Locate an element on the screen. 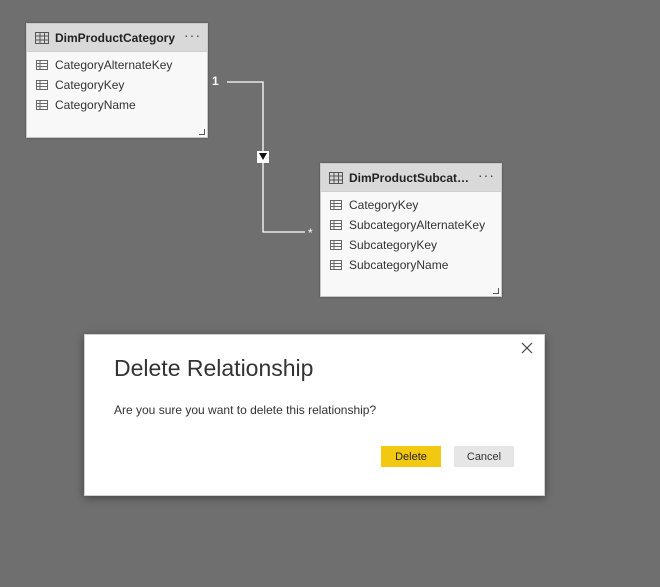  close-icon is located at coordinates (527, 348).